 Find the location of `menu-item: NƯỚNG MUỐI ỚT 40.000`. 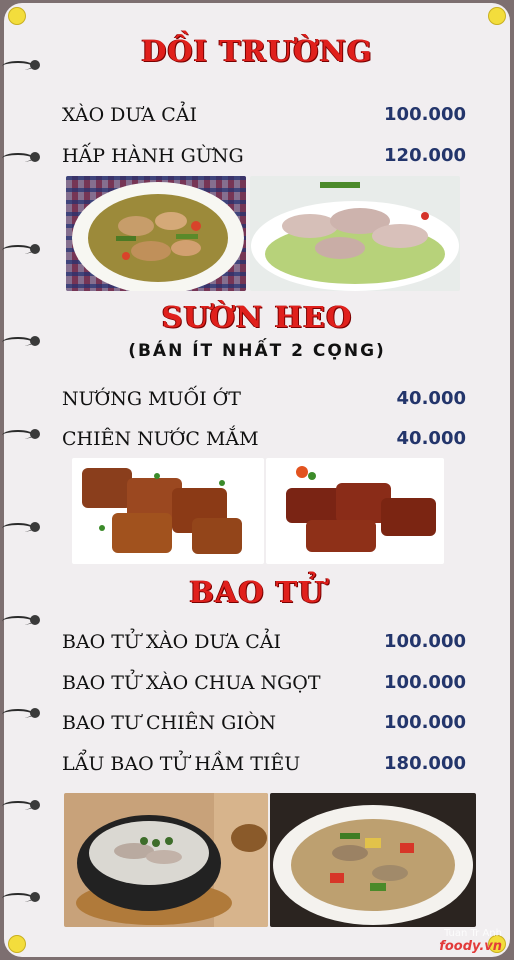

menu-item: NƯỚNG MUỐI ỚT 40.000 is located at coordinates (264, 402).